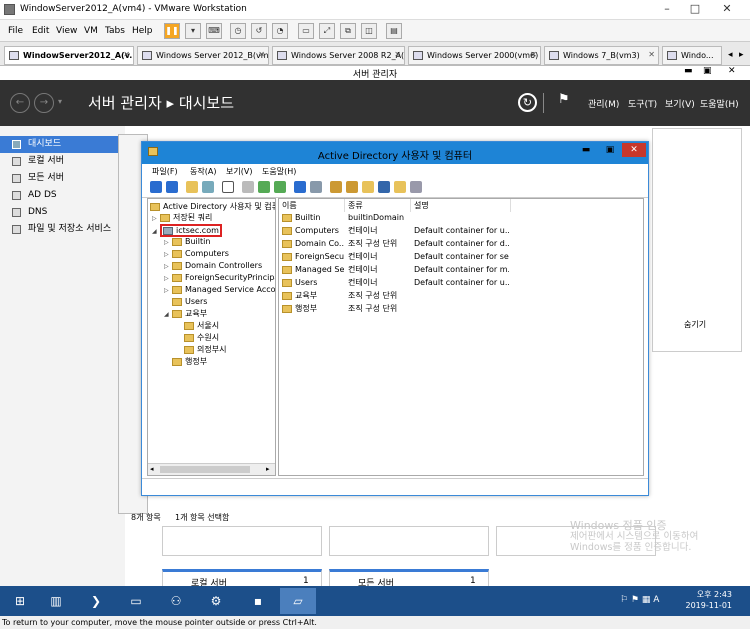  Describe the element at coordinates (312, 205) in the screenshot. I see `column-header-name: 이름` at that location.